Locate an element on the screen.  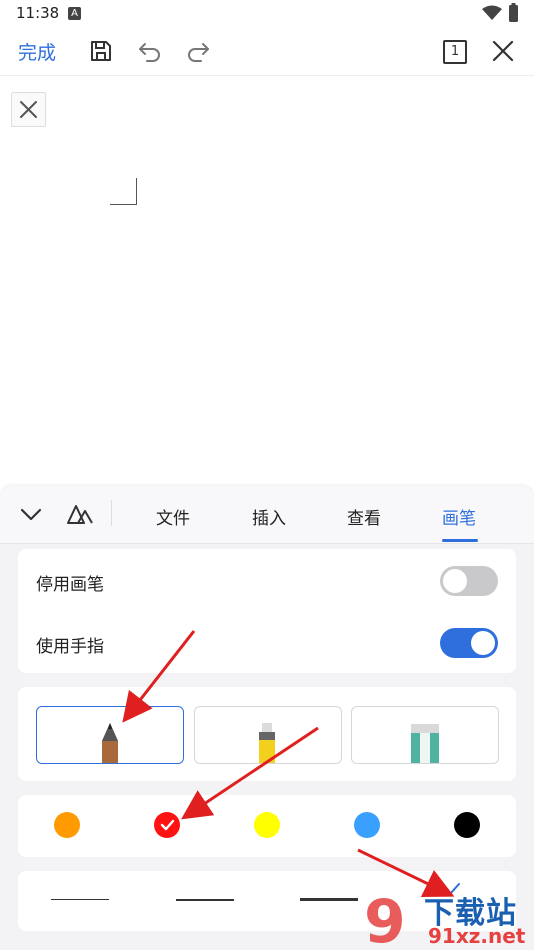
svg-text: 9 is located at coordinates (385, 918).